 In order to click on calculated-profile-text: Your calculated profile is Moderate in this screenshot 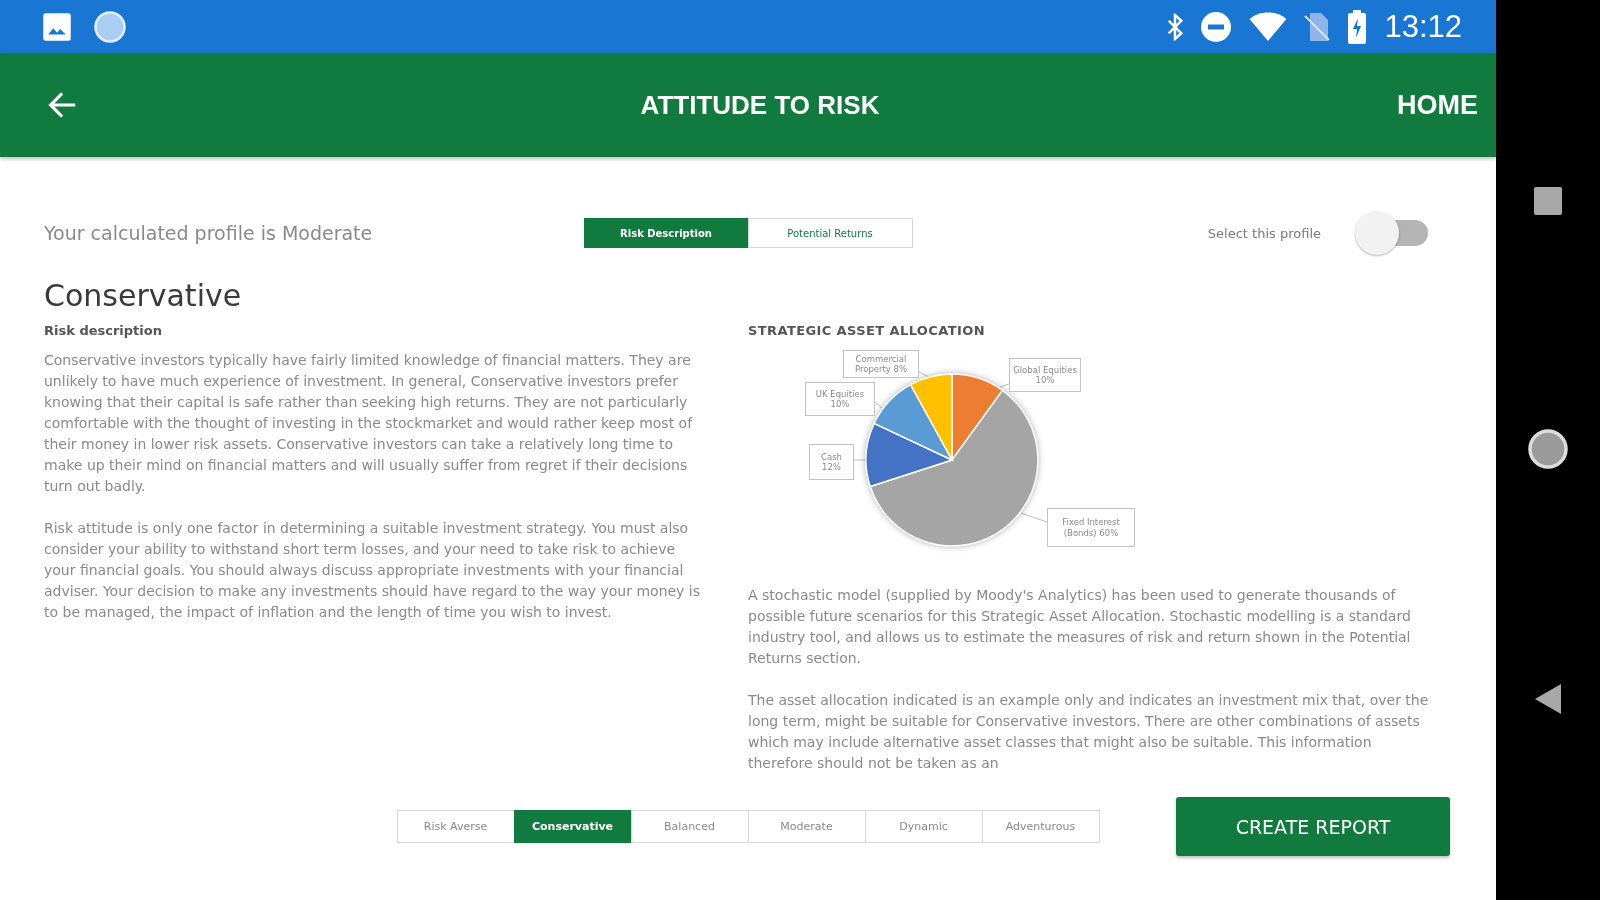, I will do `click(208, 233)`.